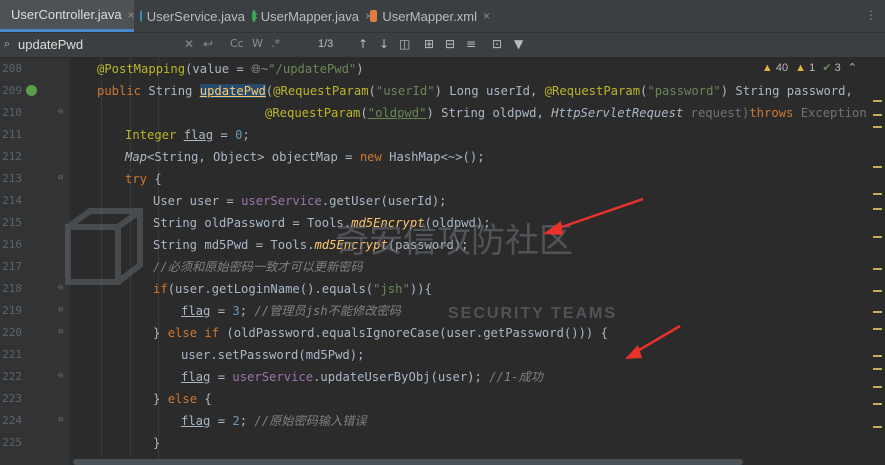  I want to click on tab-label: UserService.java, so click(195, 16).